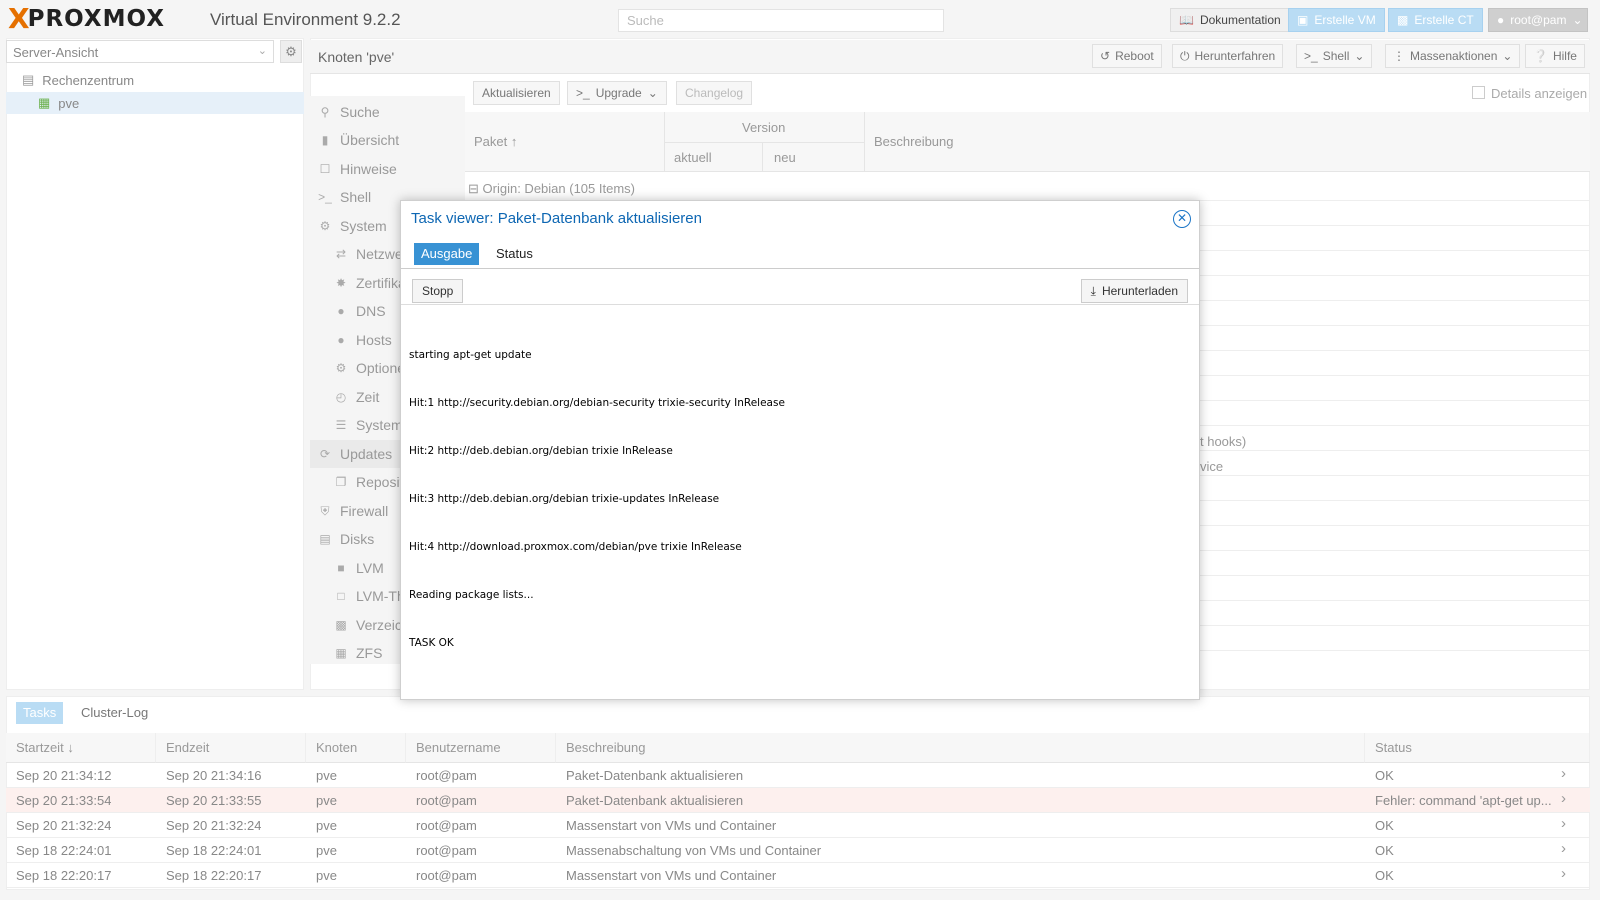  Describe the element at coordinates (341, 596) in the screenshot. I see `square-outline-icon: □` at that location.